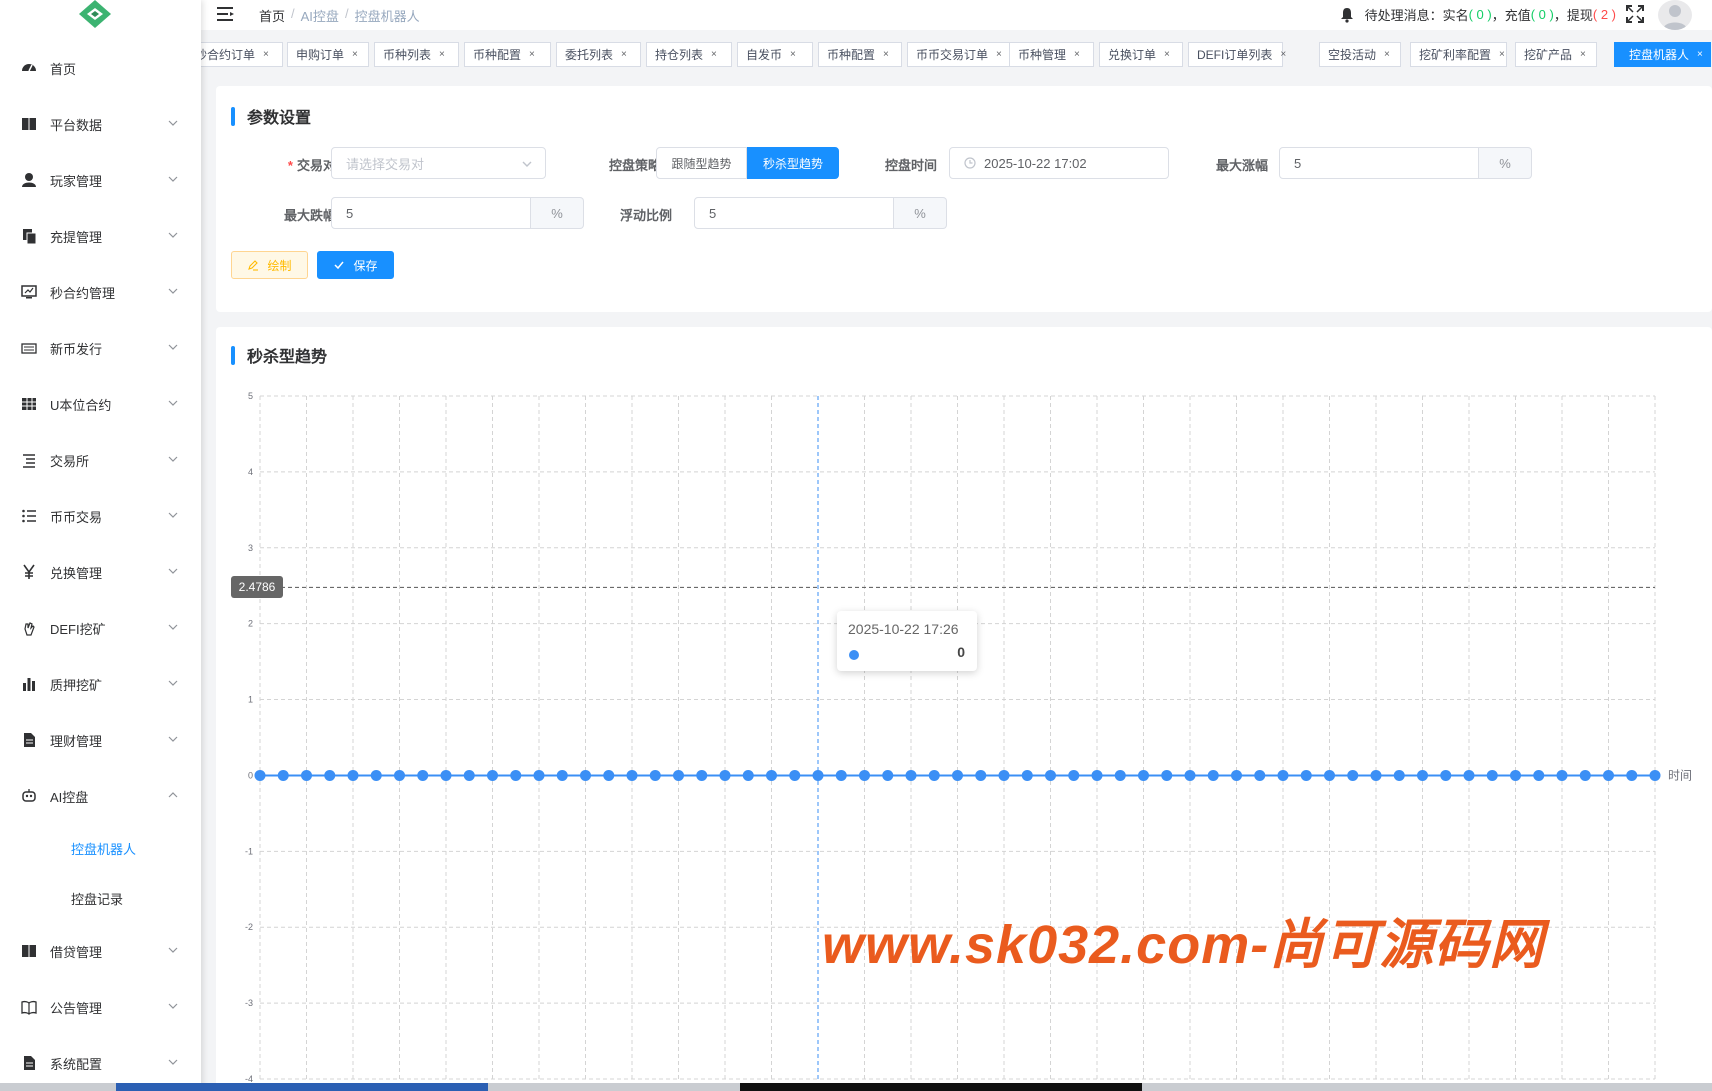 The image size is (1712, 1091). Describe the element at coordinates (76, 517) in the screenshot. I see `sidebar-item-label: 币币交易` at that location.